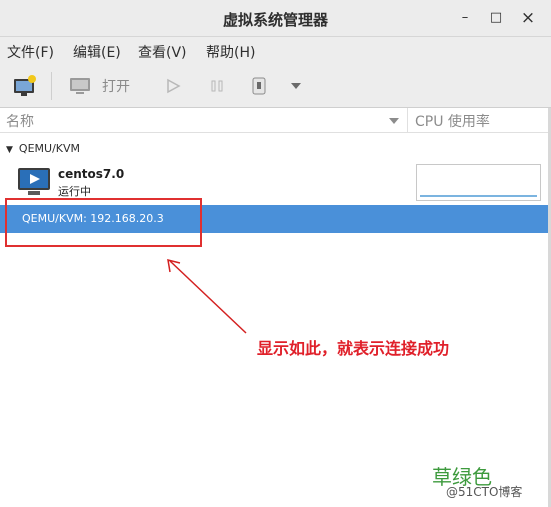  What do you see at coordinates (484, 492) in the screenshot?
I see `watermark-site: @51CTO博客` at bounding box center [484, 492].